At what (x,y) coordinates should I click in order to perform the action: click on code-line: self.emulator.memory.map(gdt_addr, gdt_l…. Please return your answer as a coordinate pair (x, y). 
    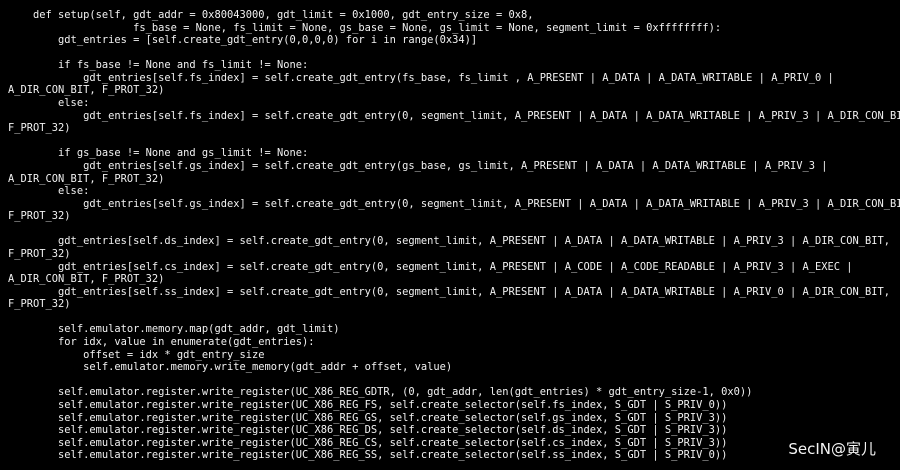
    Looking at the image, I should click on (174, 329).